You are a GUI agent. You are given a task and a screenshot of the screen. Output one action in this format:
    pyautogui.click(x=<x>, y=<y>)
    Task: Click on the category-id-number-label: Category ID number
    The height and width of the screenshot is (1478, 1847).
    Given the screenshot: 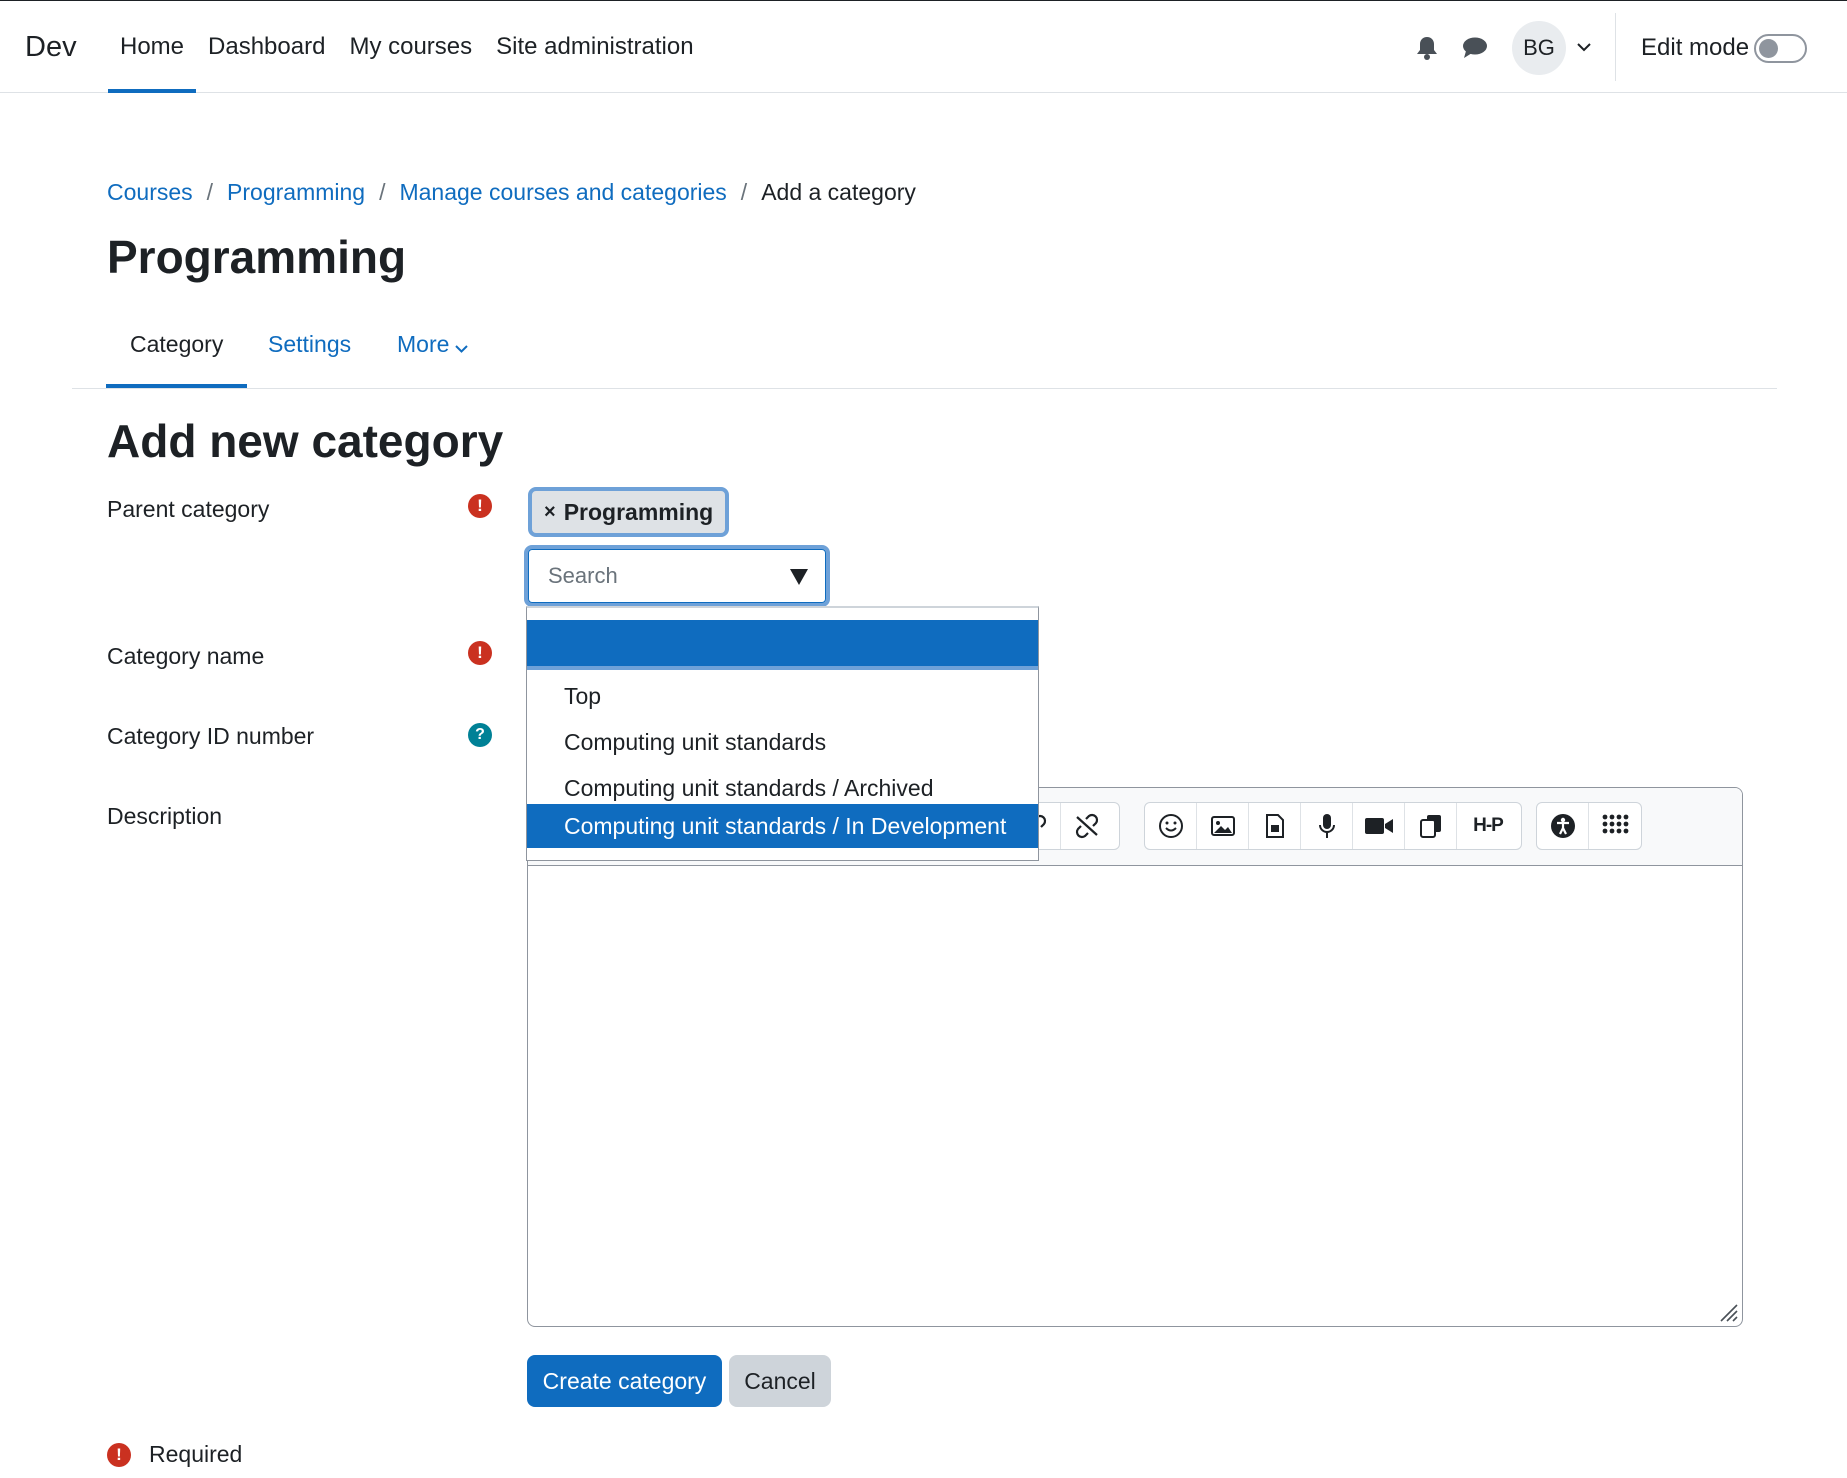 What is the action you would take?
    pyautogui.click(x=211, y=736)
    